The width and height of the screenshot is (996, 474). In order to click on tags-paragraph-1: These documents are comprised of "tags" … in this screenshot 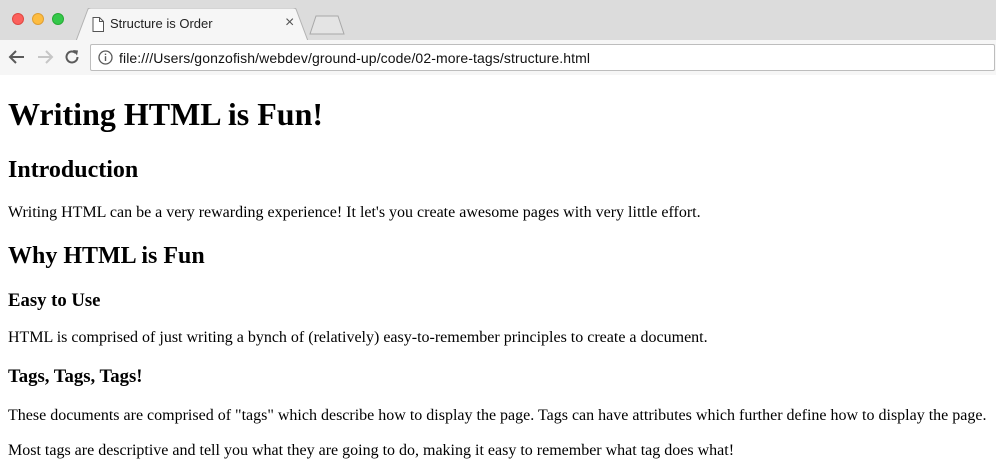, I will do `click(497, 415)`.